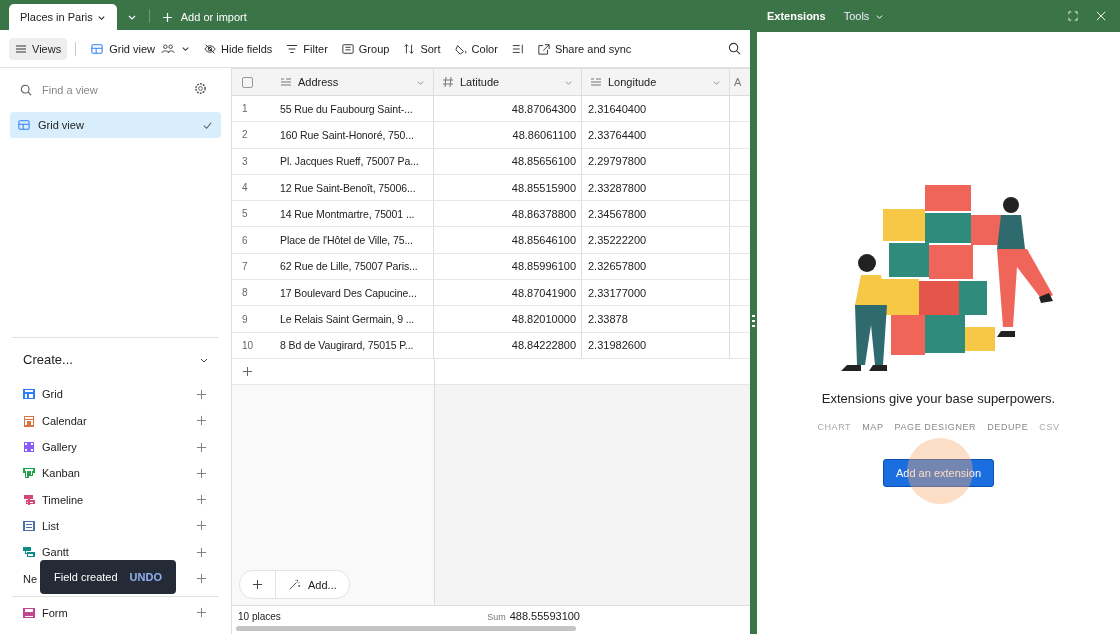 The height and width of the screenshot is (634, 1120). Describe the element at coordinates (508, 135) in the screenshot. I see `table-cell: 48.86061100` at that location.